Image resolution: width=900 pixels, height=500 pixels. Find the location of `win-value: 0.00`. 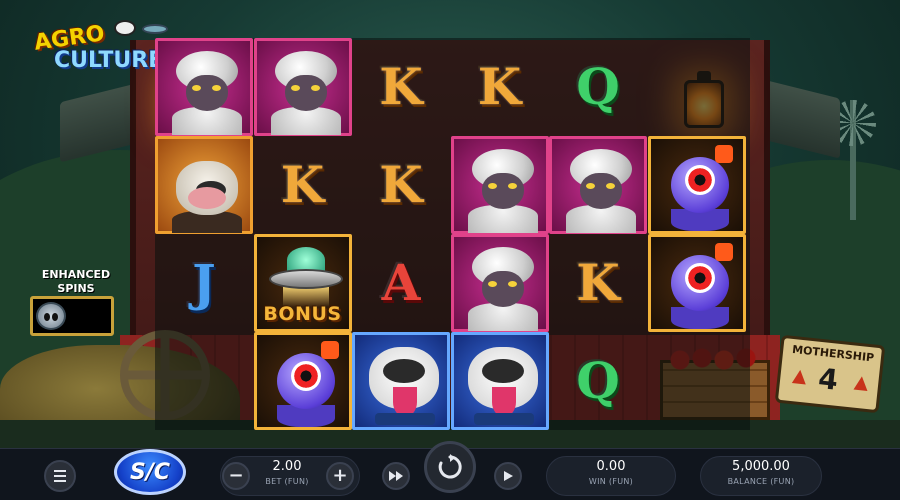

win-value: 0.00 is located at coordinates (611, 466).